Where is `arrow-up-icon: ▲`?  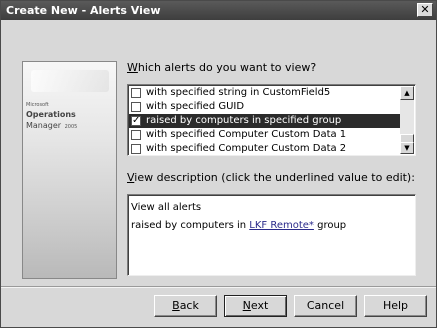
arrow-up-icon: ▲ is located at coordinates (407, 93).